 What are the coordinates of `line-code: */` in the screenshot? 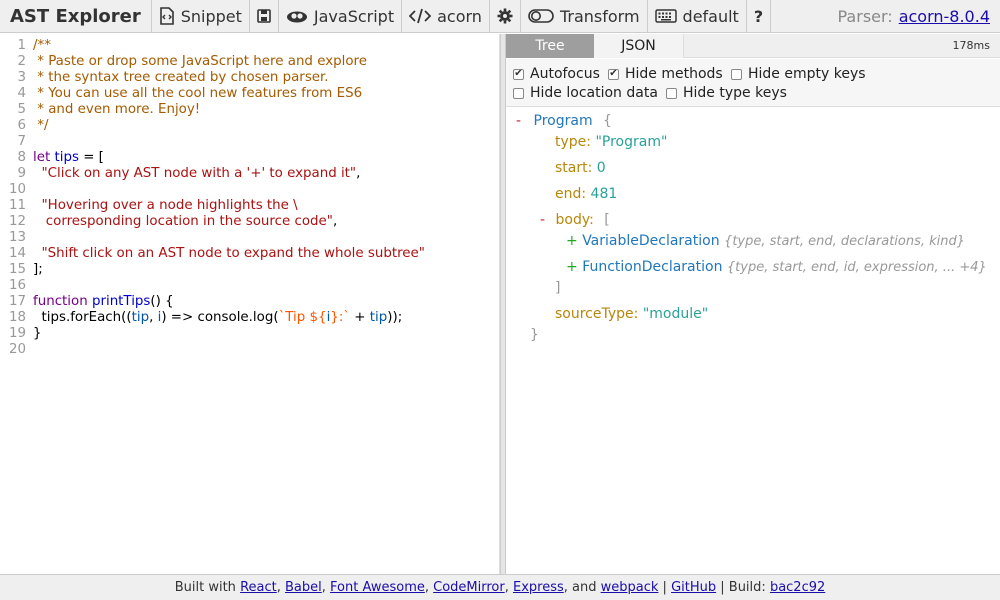 It's located at (40, 126).